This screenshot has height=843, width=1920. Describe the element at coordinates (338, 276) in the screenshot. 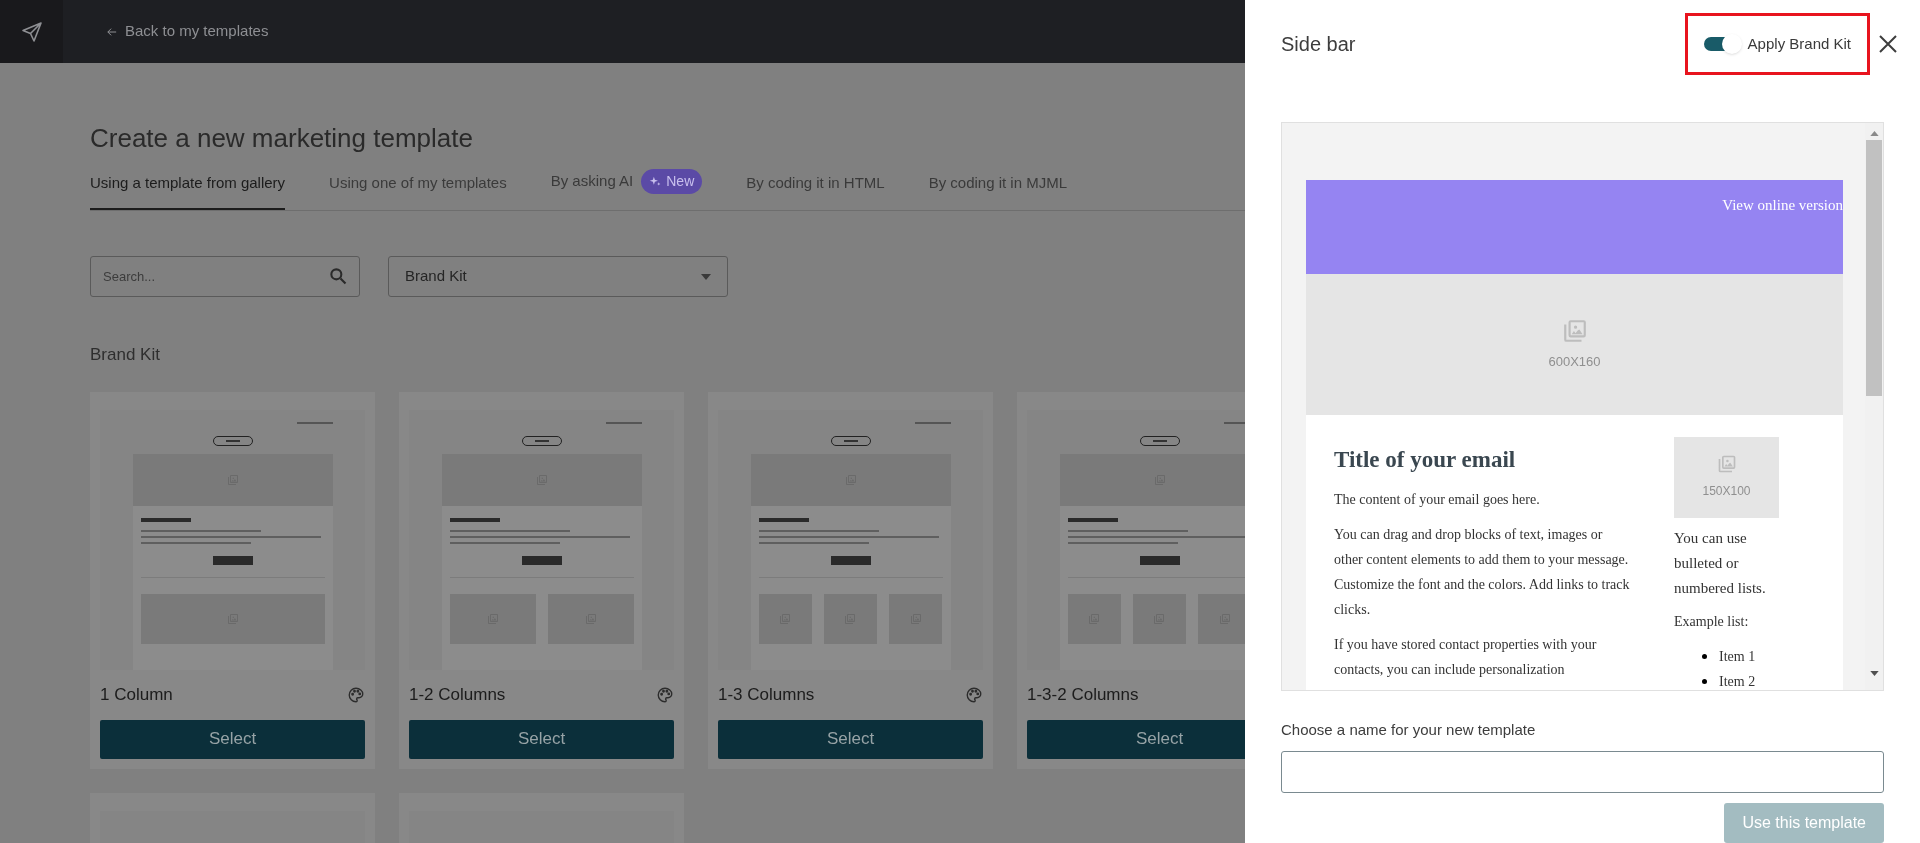

I see `search-icon` at that location.